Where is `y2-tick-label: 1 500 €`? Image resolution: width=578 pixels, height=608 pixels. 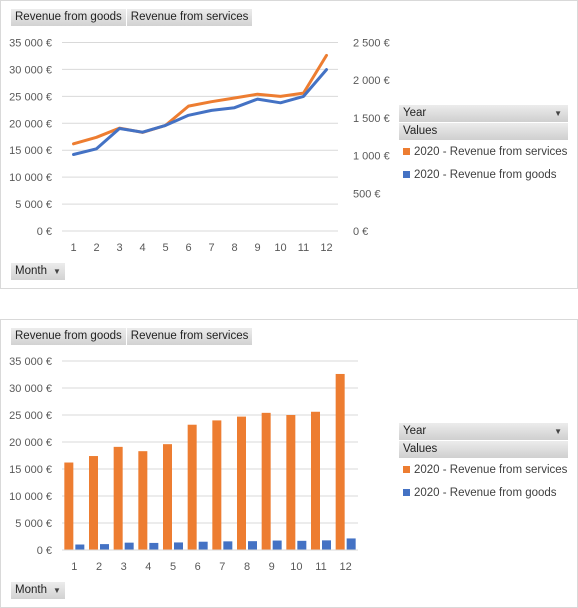 y2-tick-label: 1 500 € is located at coordinates (371, 119).